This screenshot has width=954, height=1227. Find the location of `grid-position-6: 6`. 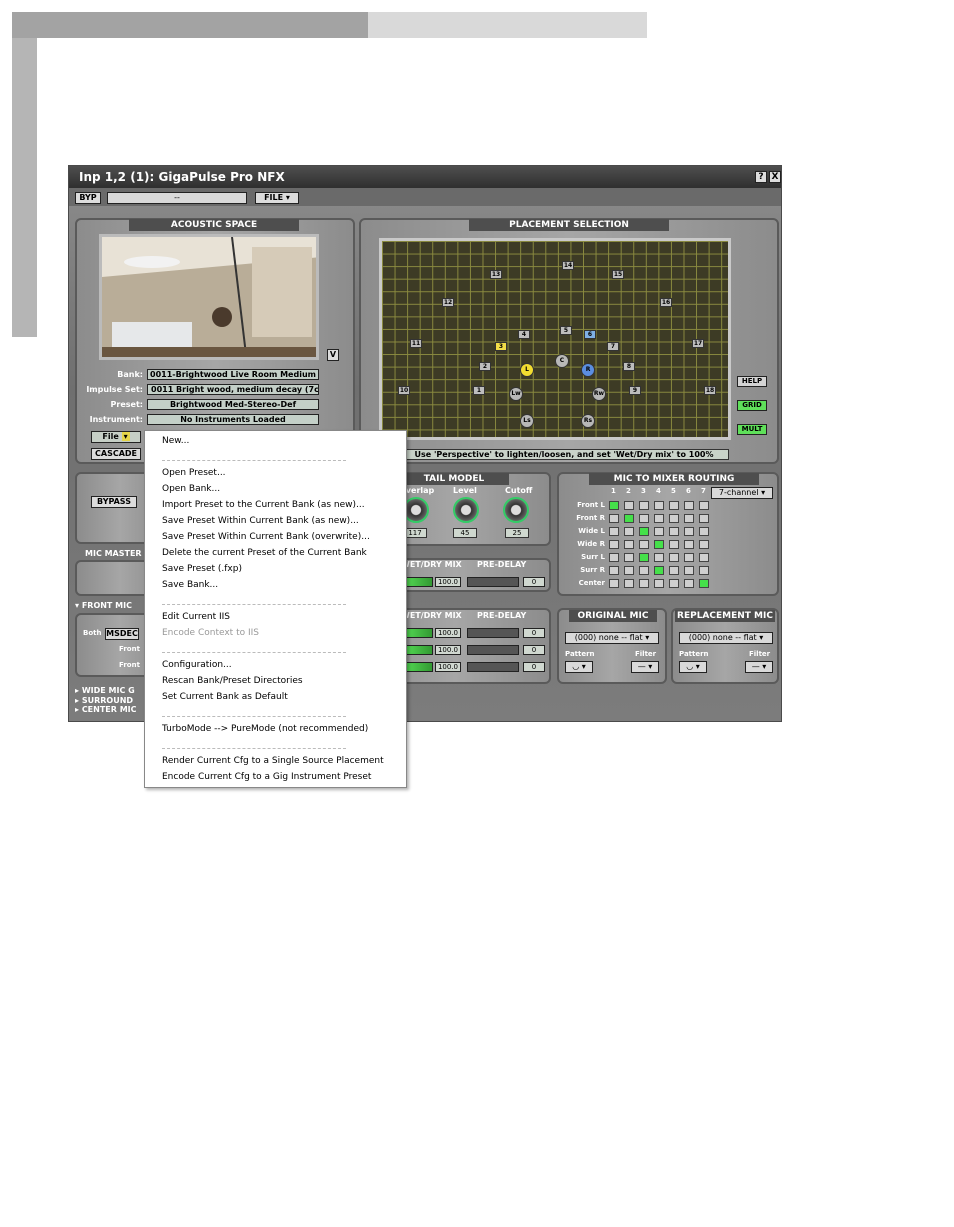

grid-position-6: 6 is located at coordinates (590, 334).